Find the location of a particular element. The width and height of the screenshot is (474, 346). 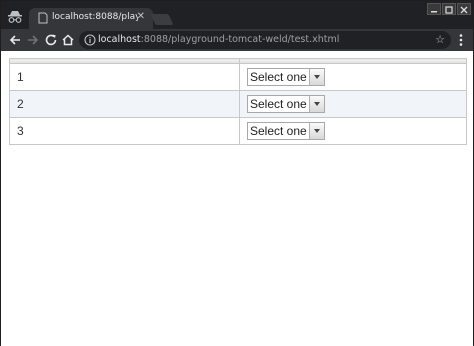

back-arrow-icon is located at coordinates (15, 40).